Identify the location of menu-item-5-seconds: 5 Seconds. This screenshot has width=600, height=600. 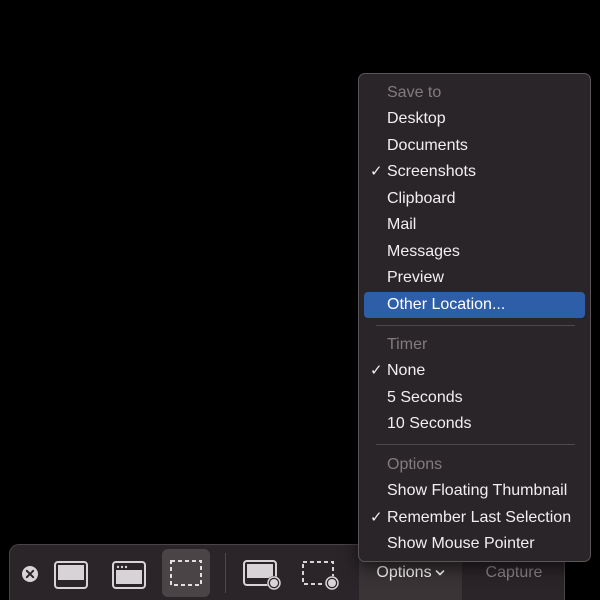
(474, 398).